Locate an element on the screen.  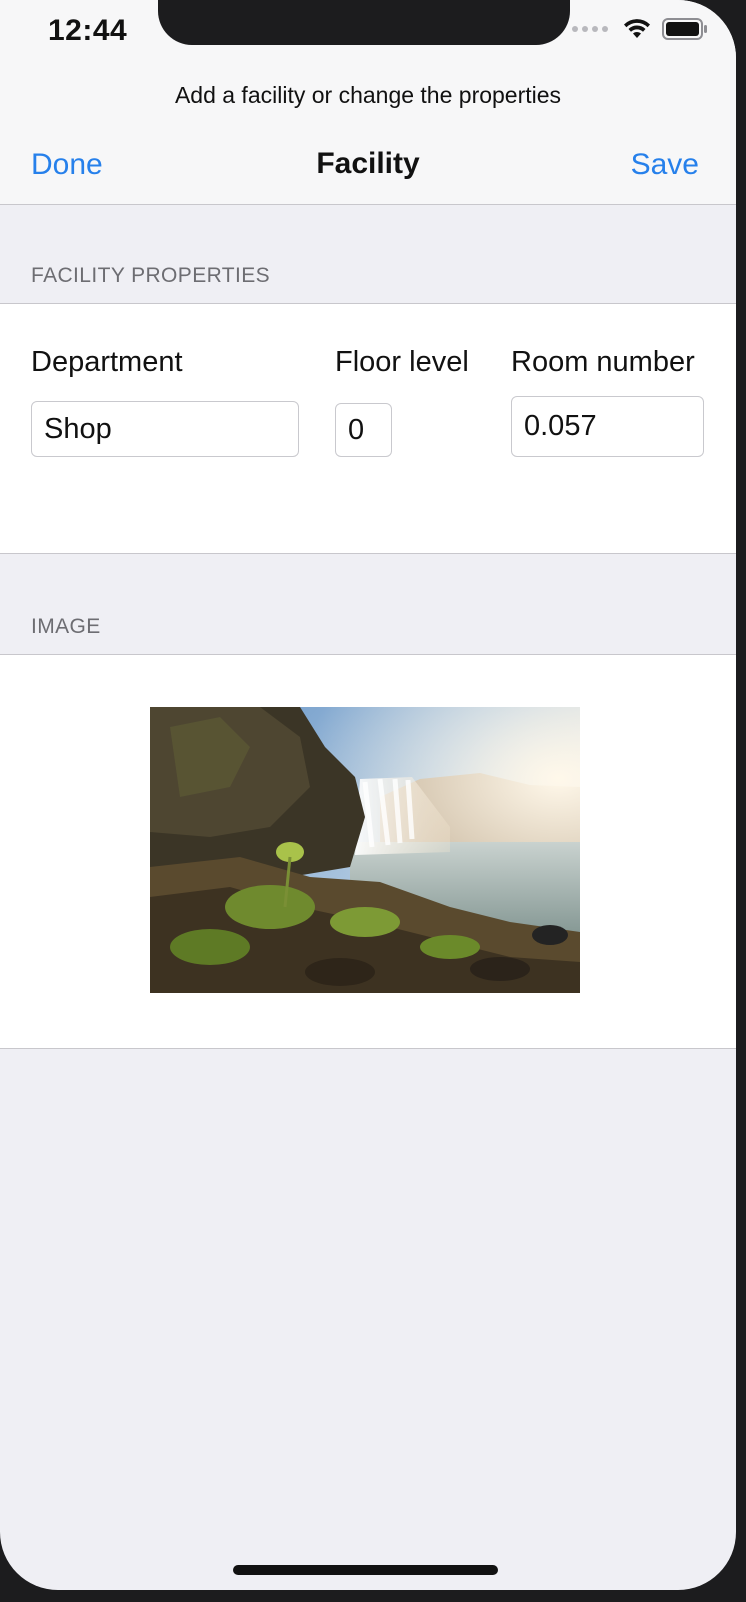
photo-graphic is located at coordinates (365, 850).